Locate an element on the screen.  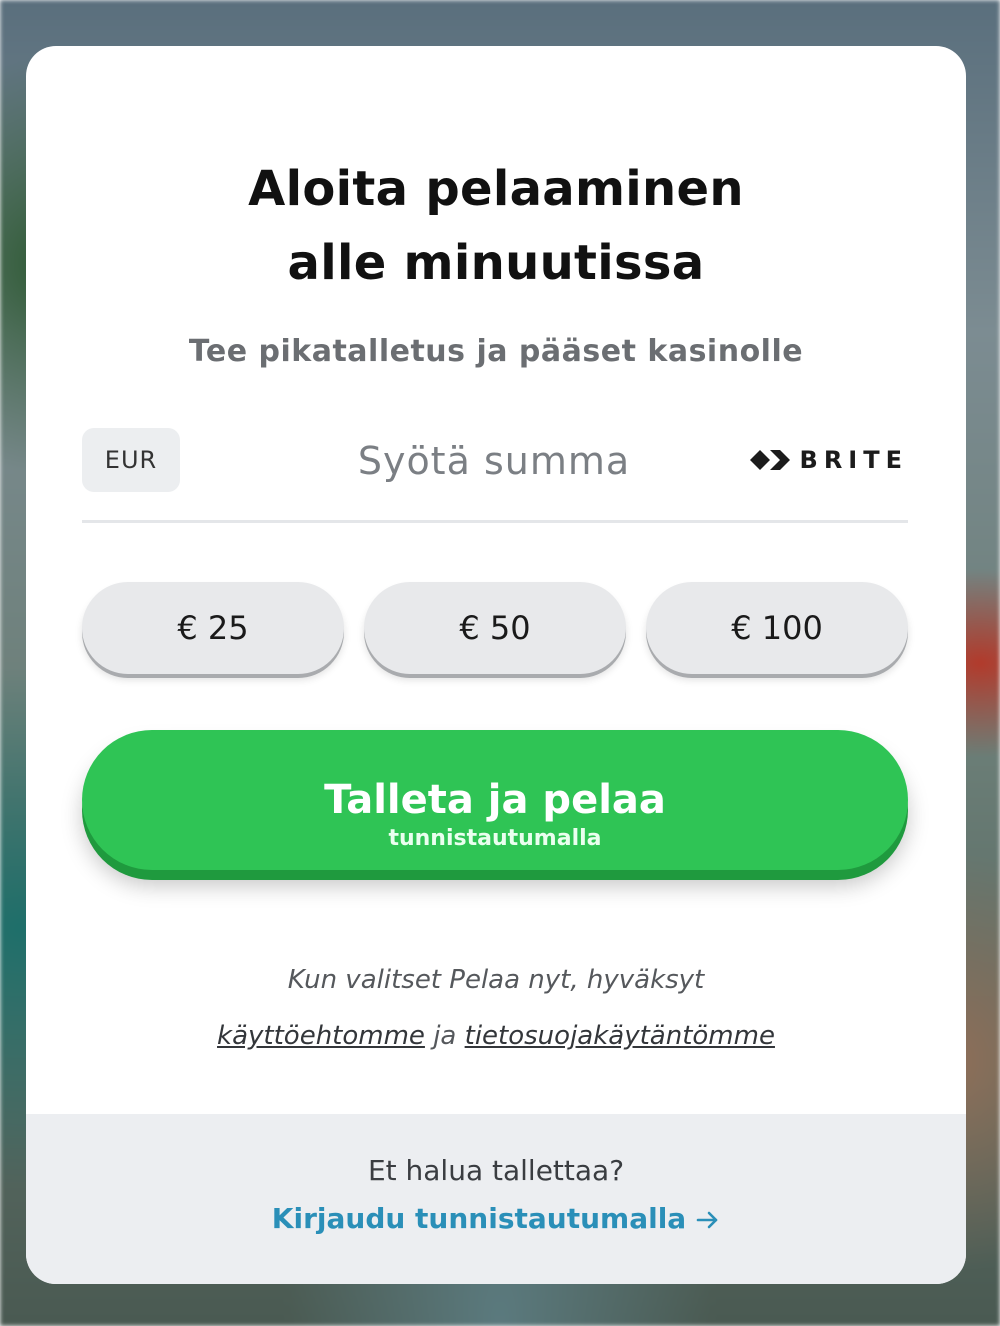
deposit-button-sublabel: tunnistautumalla is located at coordinates (495, 838).